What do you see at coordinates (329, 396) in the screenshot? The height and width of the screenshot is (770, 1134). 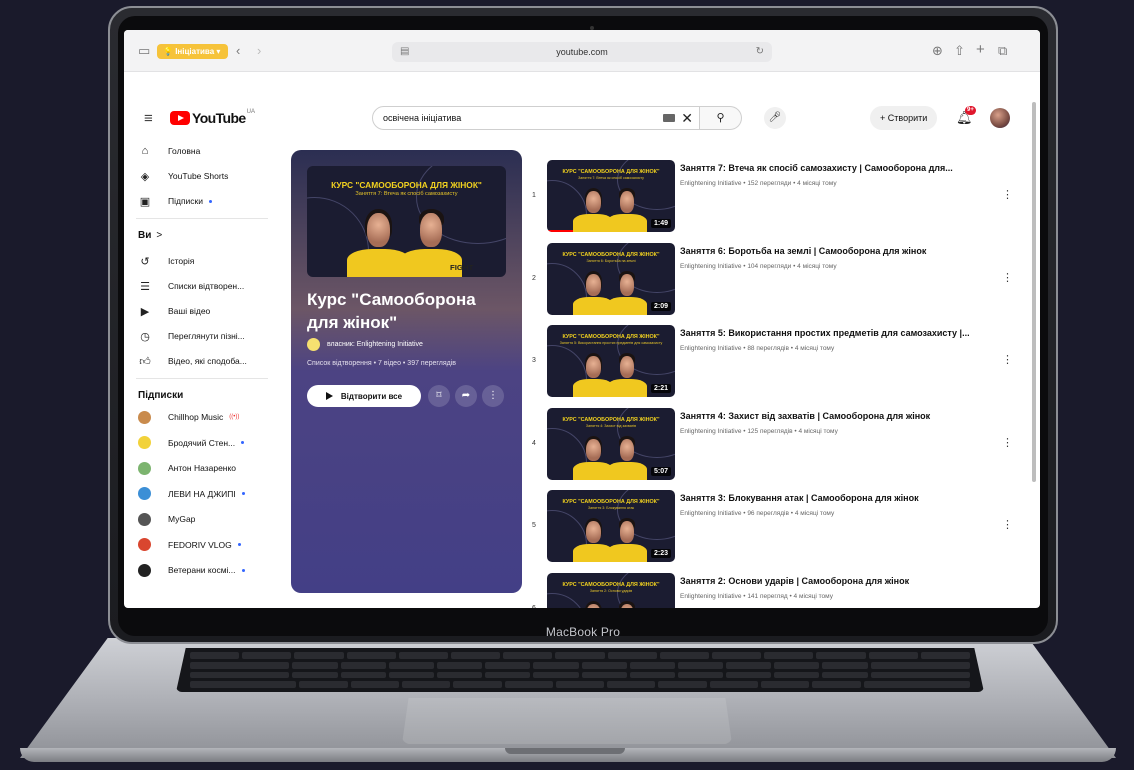 I see `play-icon` at bounding box center [329, 396].